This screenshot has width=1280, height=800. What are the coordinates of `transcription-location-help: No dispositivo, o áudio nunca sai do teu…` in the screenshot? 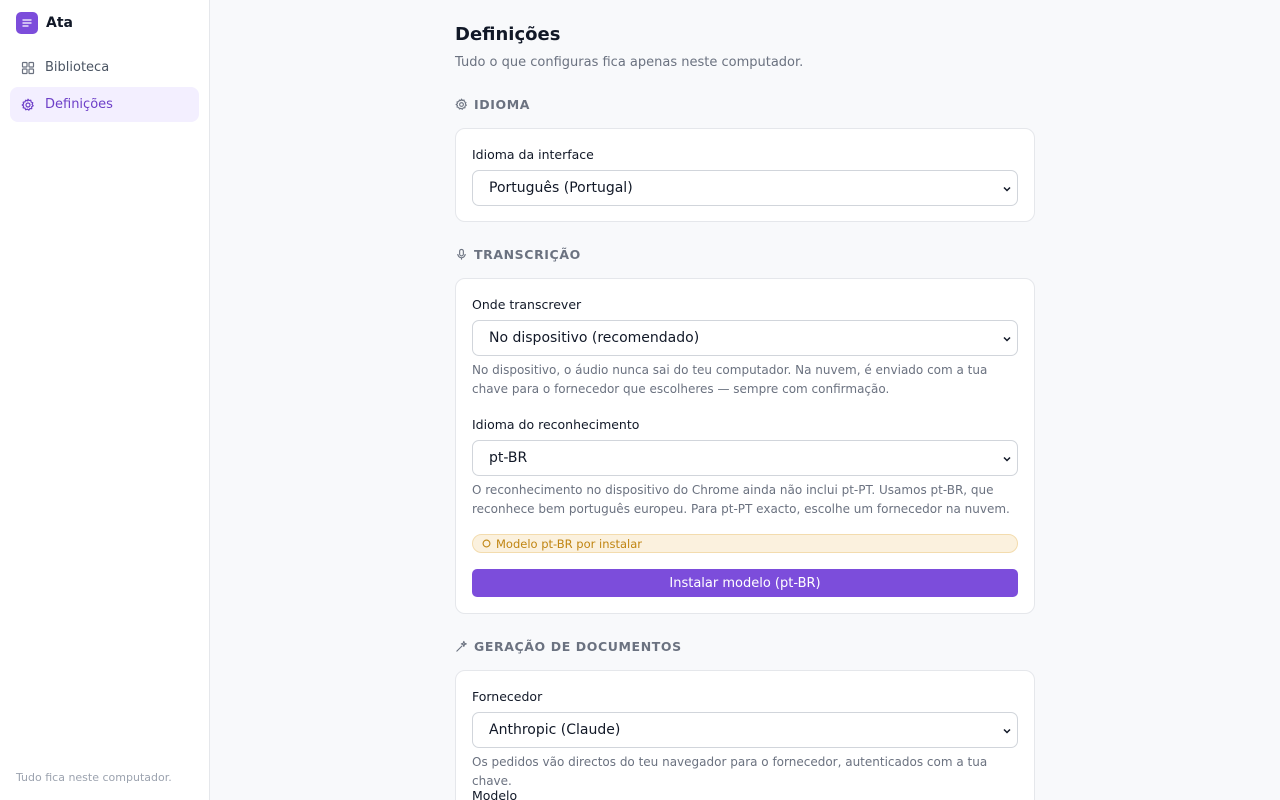 It's located at (730, 379).